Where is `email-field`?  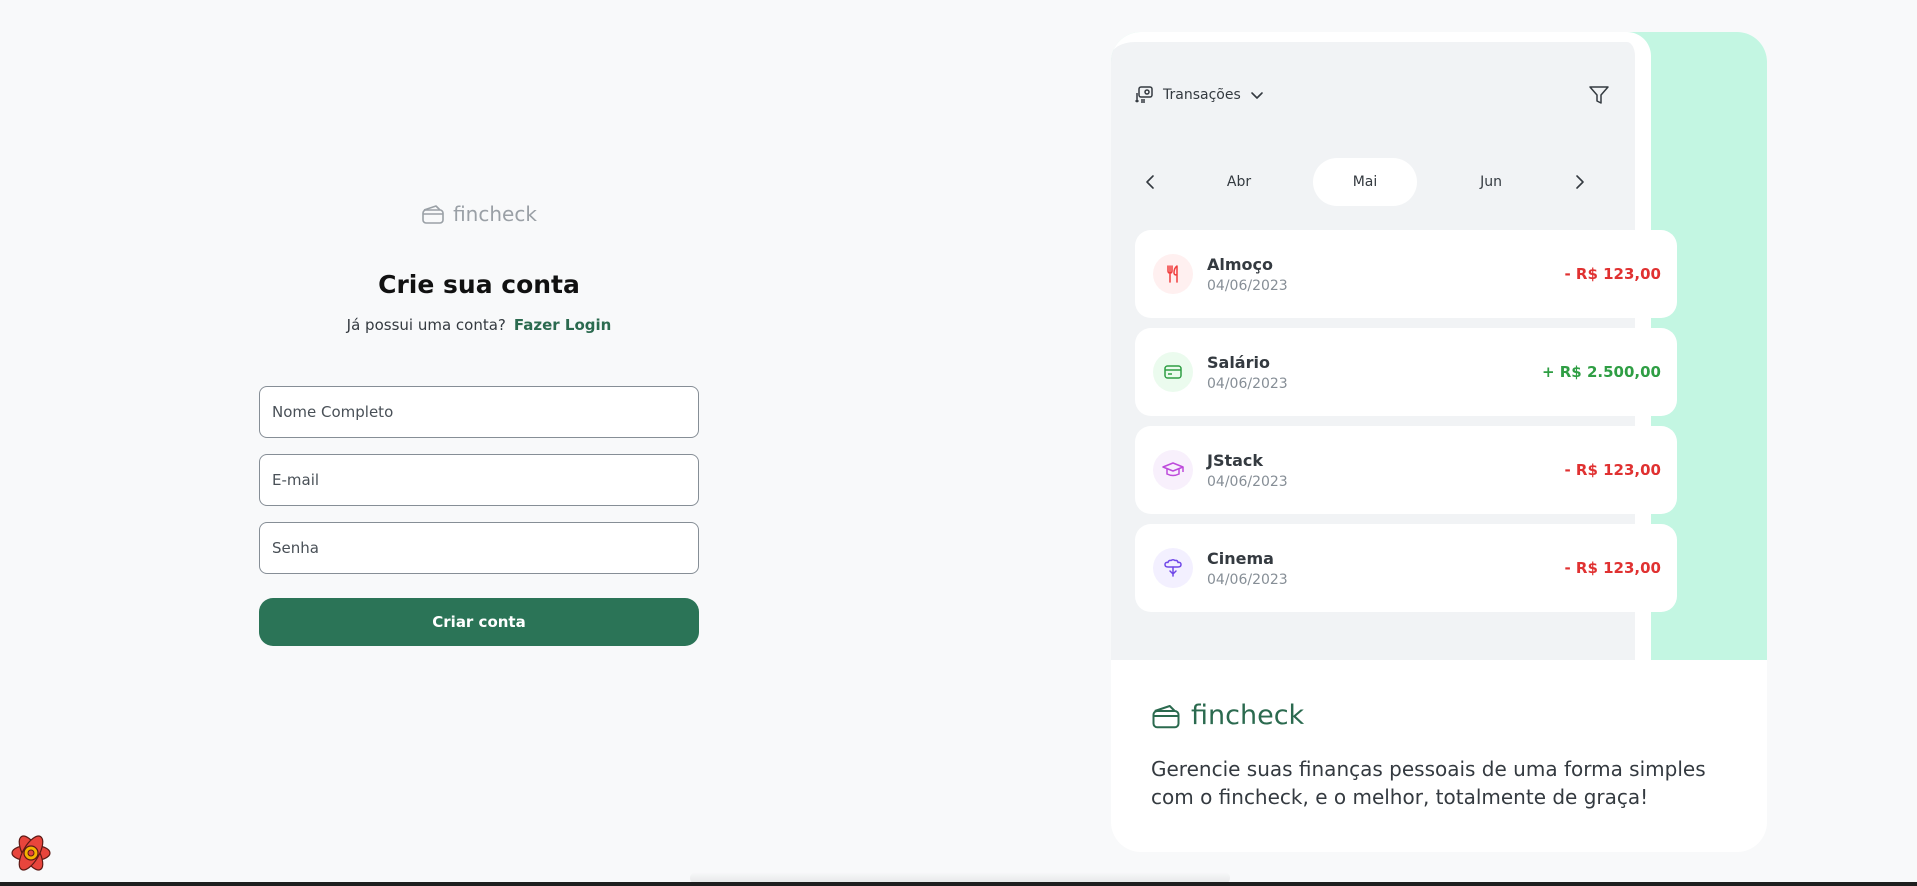 email-field is located at coordinates (479, 480).